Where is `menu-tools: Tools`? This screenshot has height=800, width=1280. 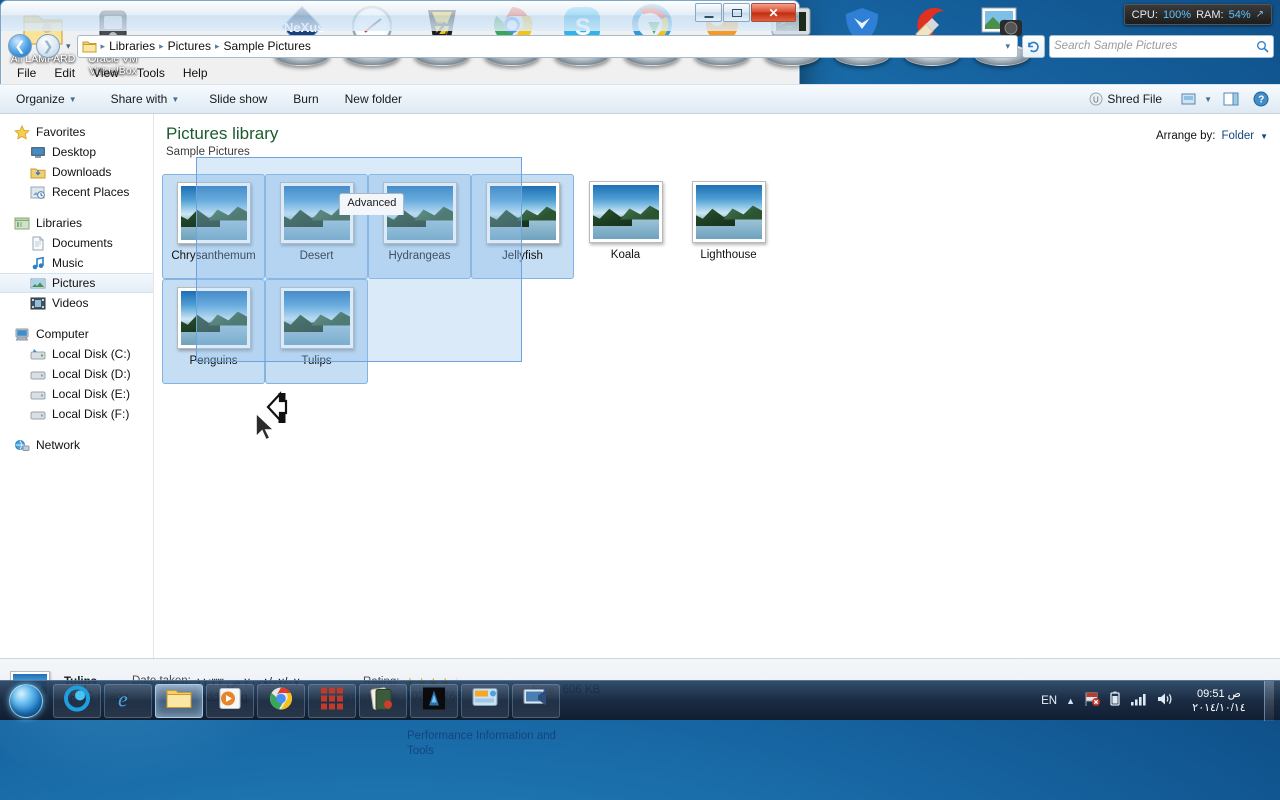
menu-tools: Tools is located at coordinates (151, 73).